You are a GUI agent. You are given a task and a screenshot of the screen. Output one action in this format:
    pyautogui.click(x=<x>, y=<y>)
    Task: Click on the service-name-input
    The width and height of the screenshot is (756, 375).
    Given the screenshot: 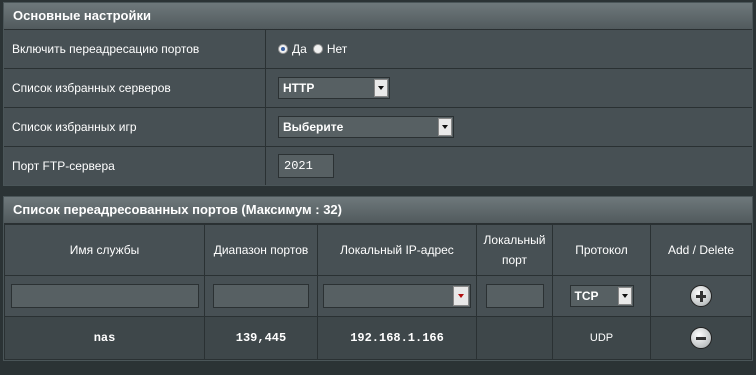 What is the action you would take?
    pyautogui.click(x=104, y=296)
    